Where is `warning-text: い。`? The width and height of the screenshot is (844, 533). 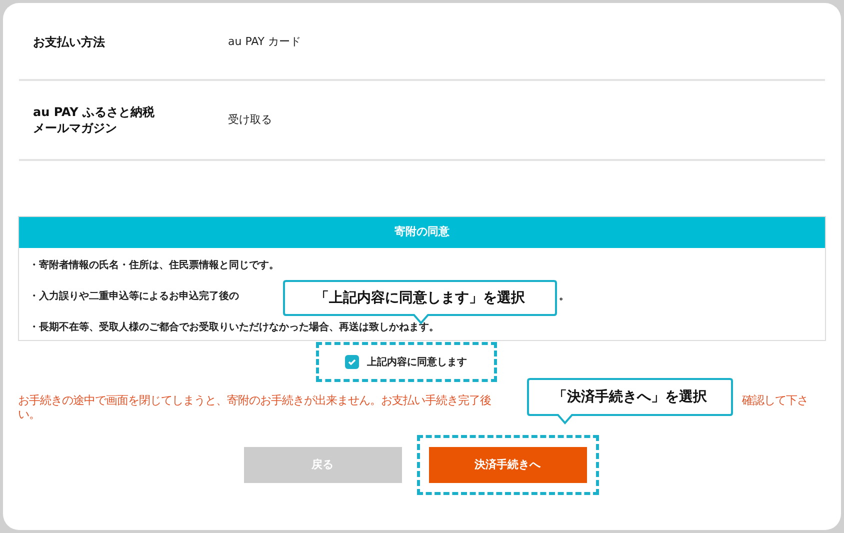
warning-text: い。 is located at coordinates (29, 414).